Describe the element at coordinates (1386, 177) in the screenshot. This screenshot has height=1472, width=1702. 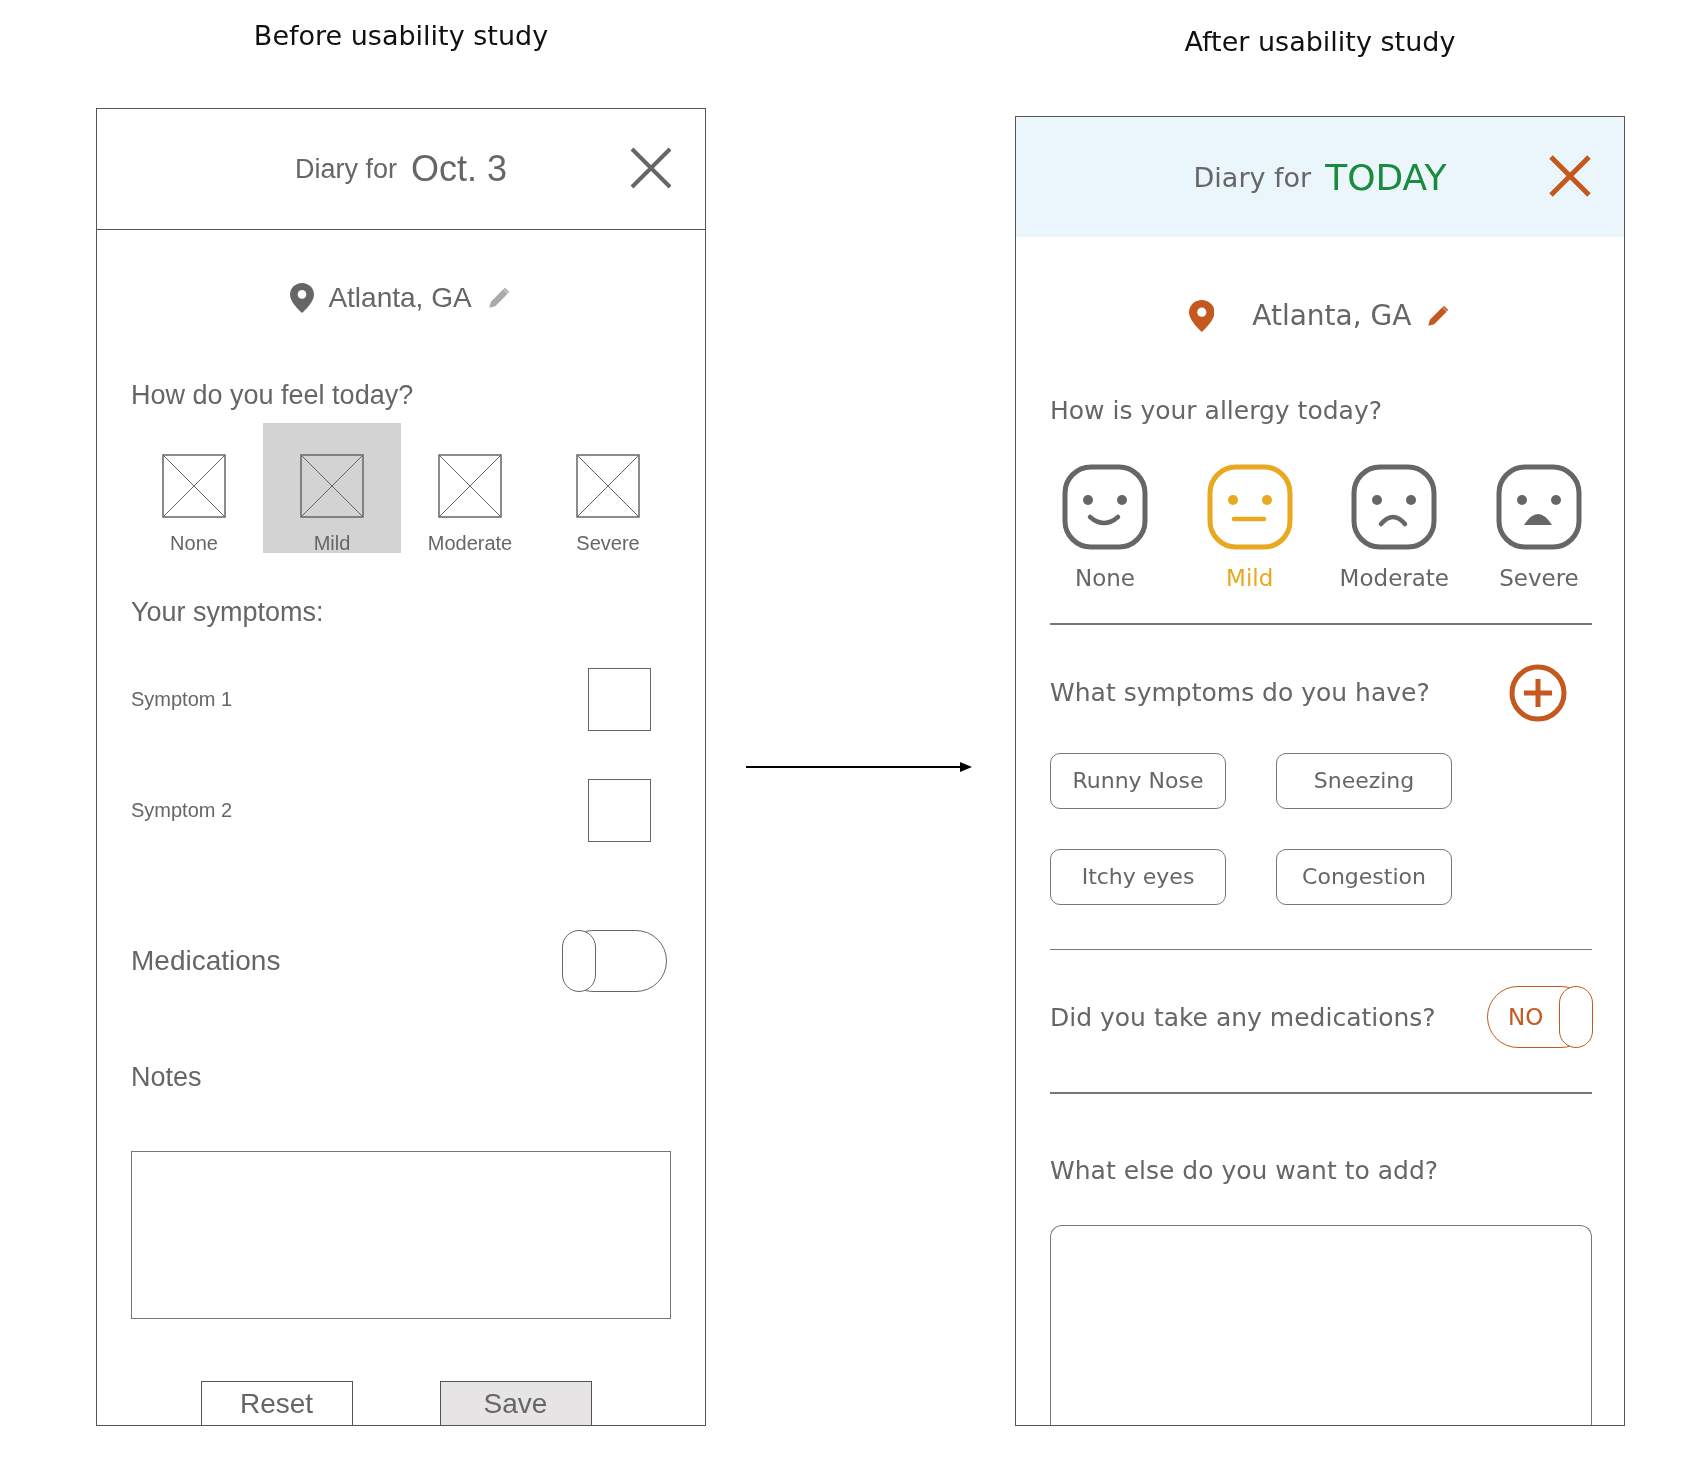
I see `header-date: TODAY` at that location.